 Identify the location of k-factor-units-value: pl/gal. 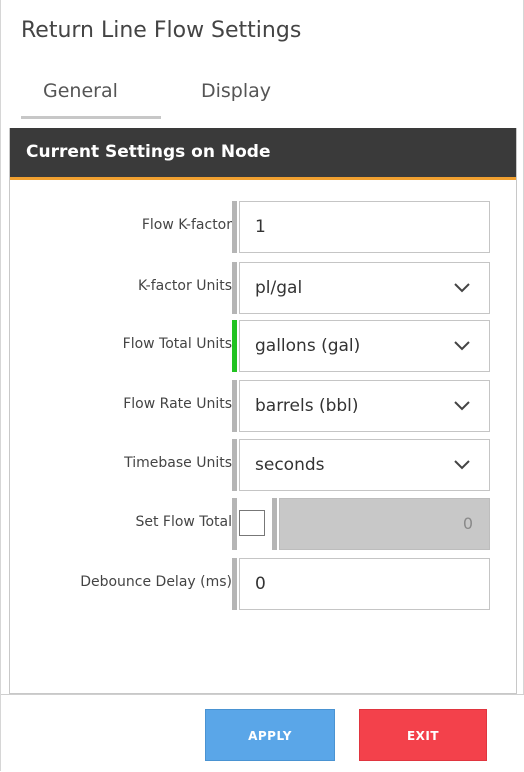
(279, 288).